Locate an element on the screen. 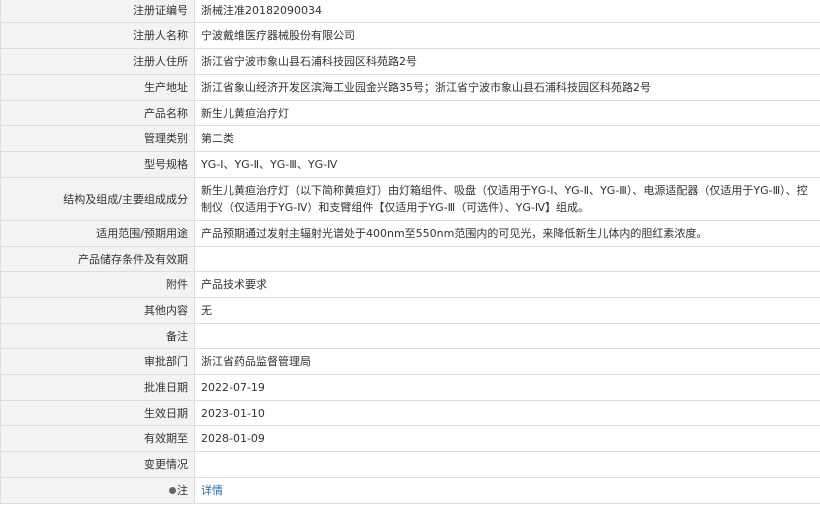  field-value: 宁波戴维医疗器械股份有限公司 is located at coordinates (507, 35).